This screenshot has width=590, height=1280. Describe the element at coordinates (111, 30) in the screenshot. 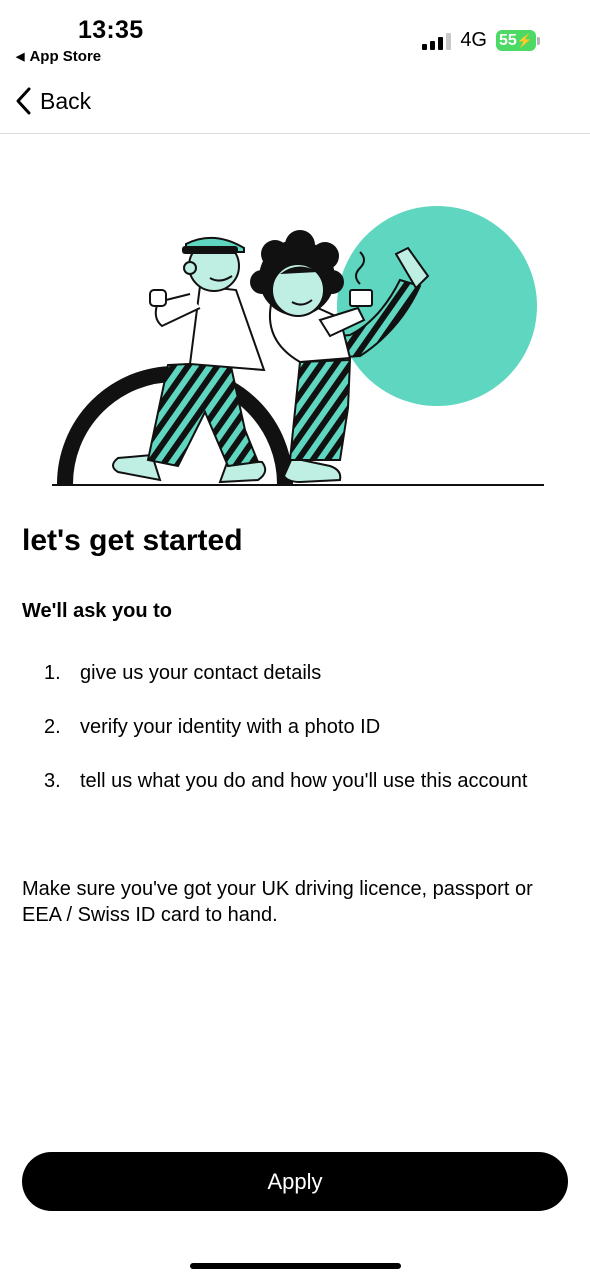

I see `status-time: 13:35` at that location.